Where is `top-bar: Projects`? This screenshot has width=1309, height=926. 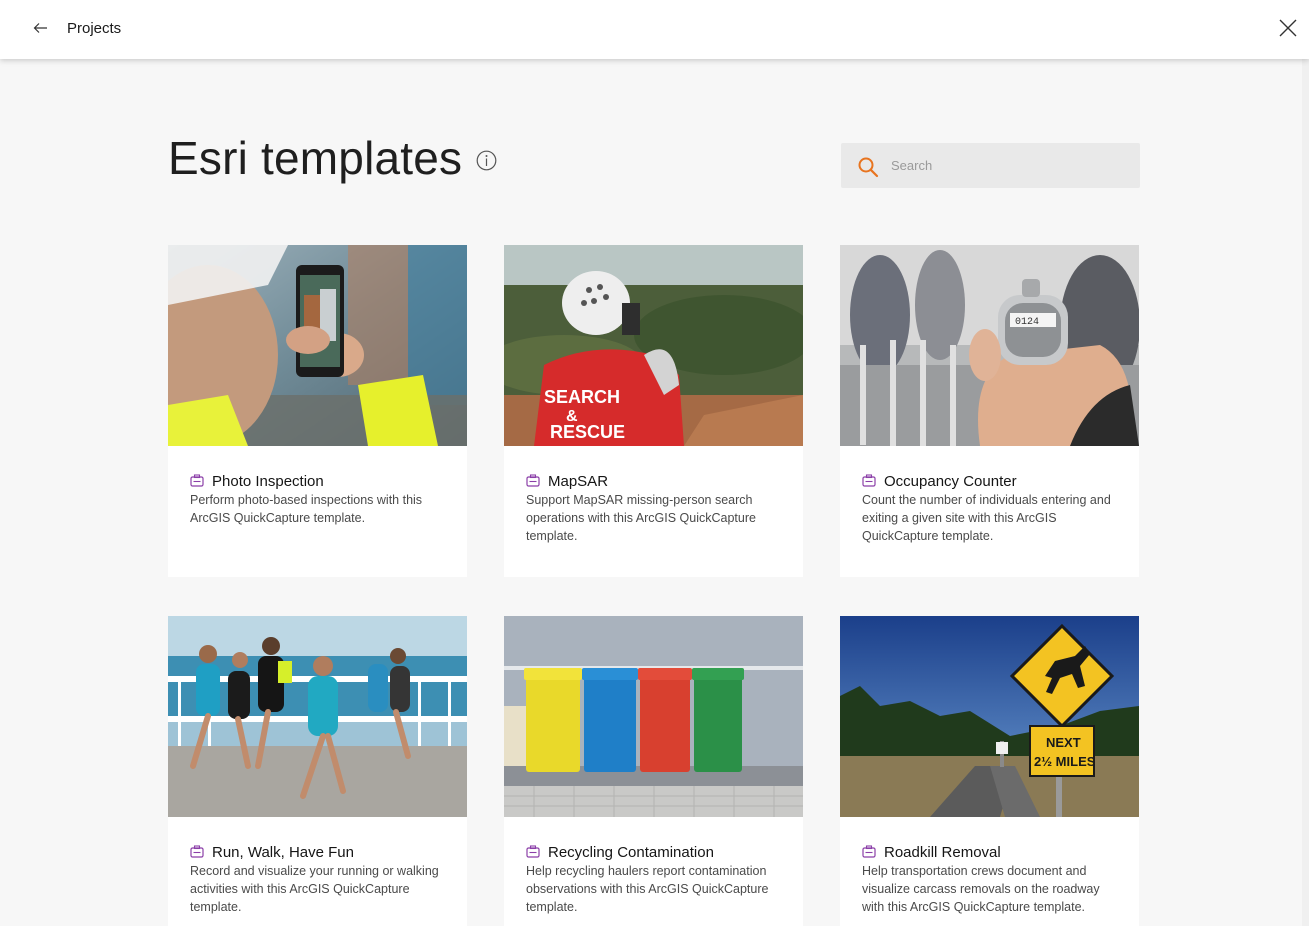 top-bar: Projects is located at coordinates (654, 29).